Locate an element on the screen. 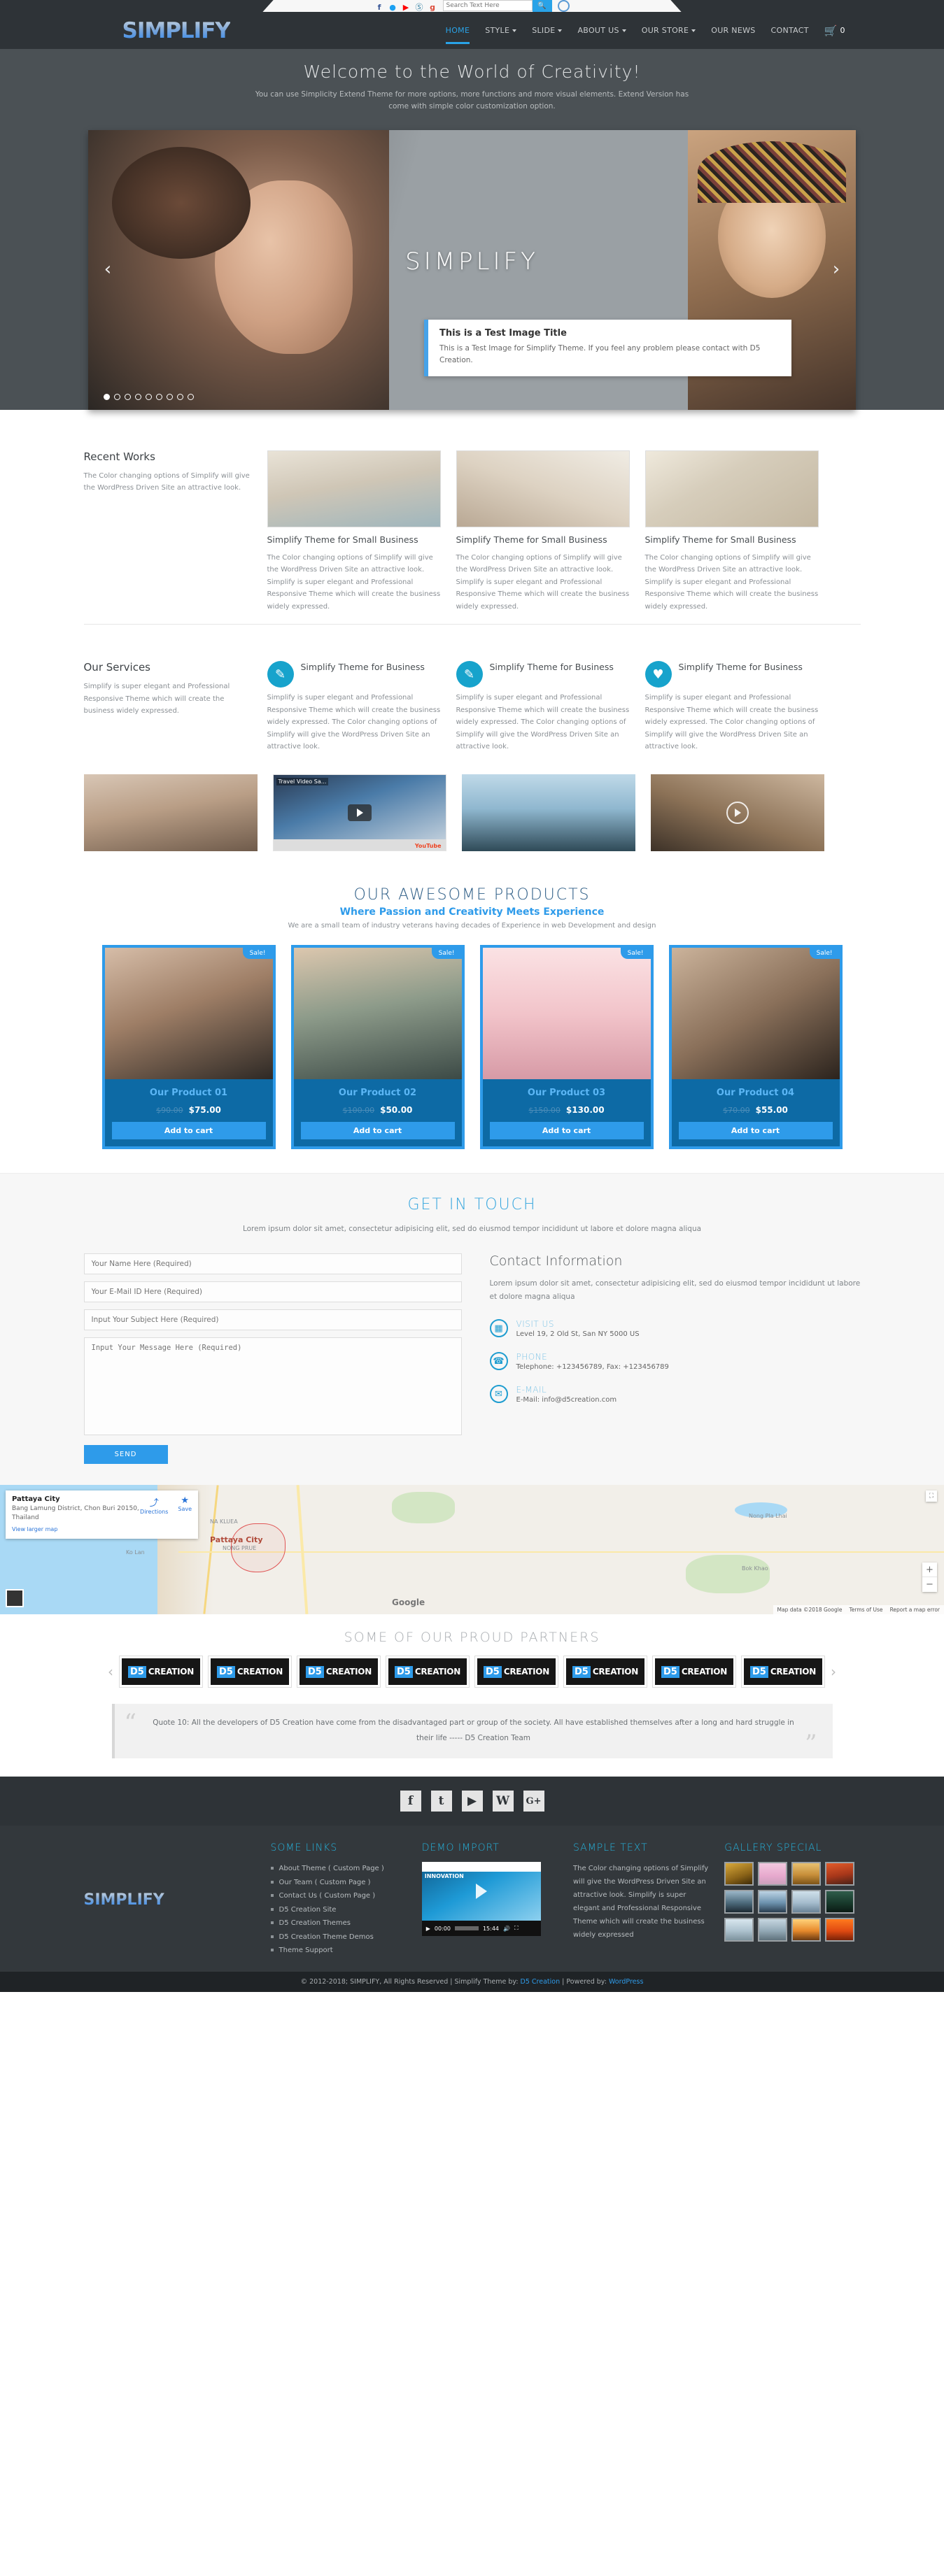 Image resolution: width=944 pixels, height=2576 pixels. nav-item-our-store: OUR STORE is located at coordinates (669, 30).